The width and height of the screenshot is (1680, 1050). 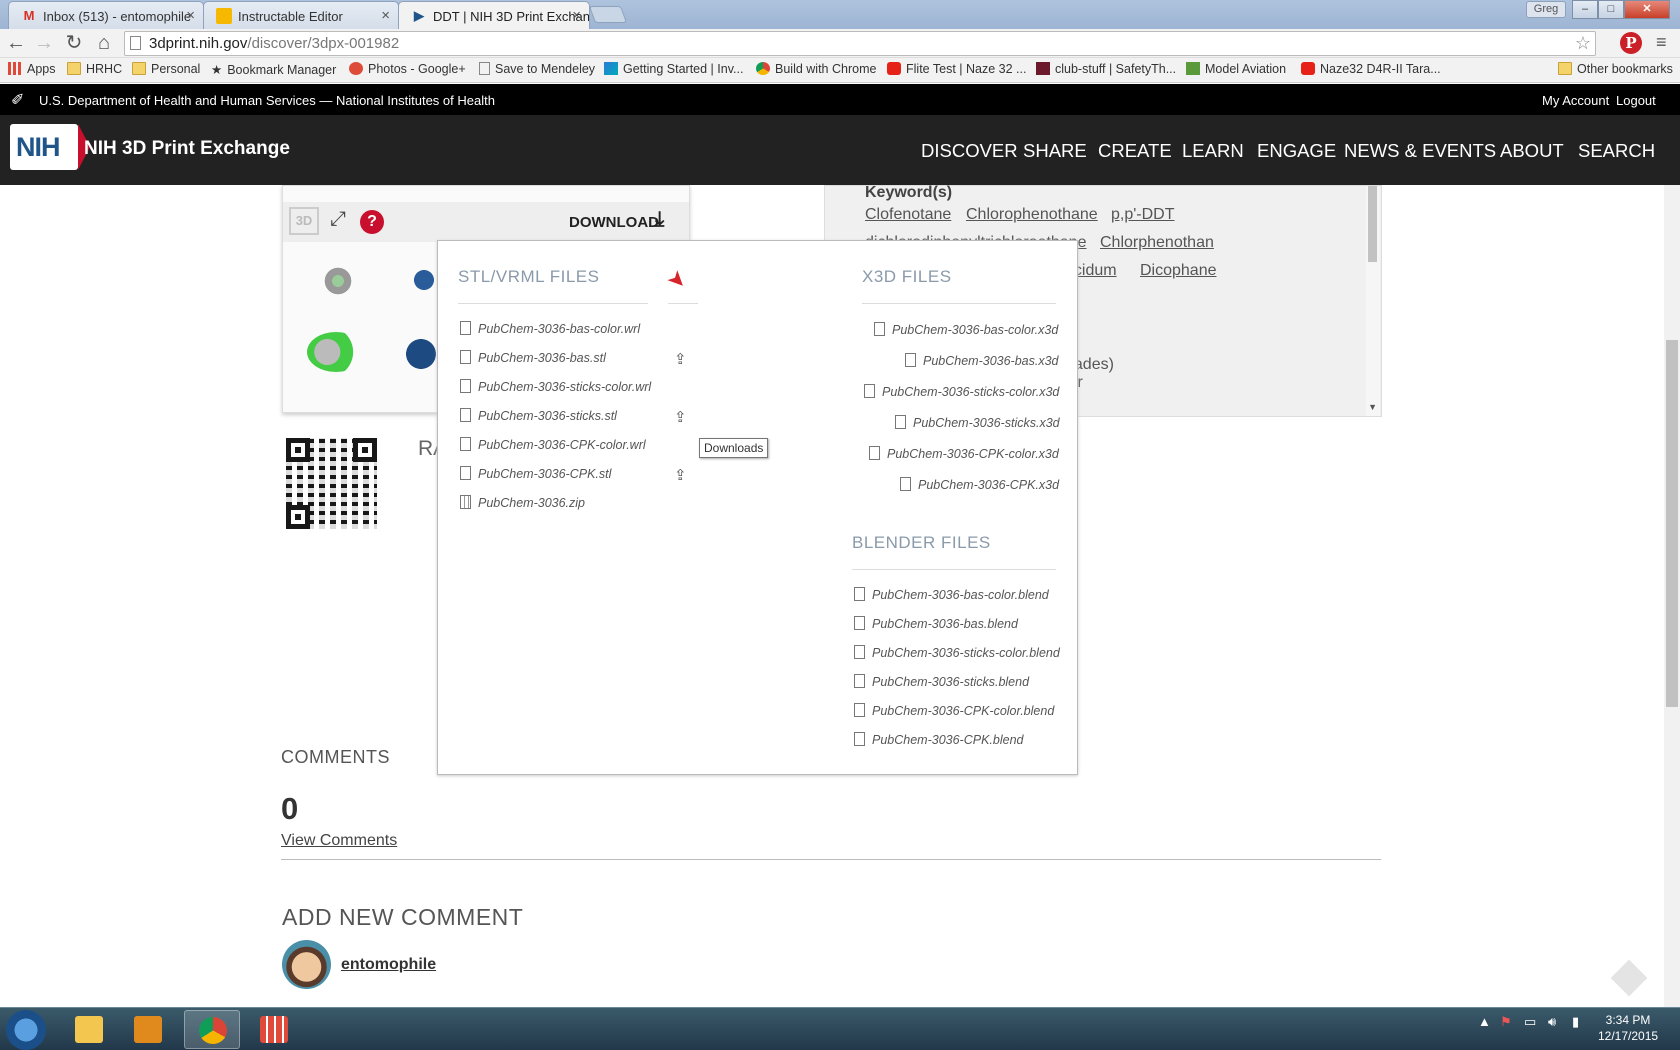 I want to click on download-button: DOWNLOAD, so click(x=614, y=222).